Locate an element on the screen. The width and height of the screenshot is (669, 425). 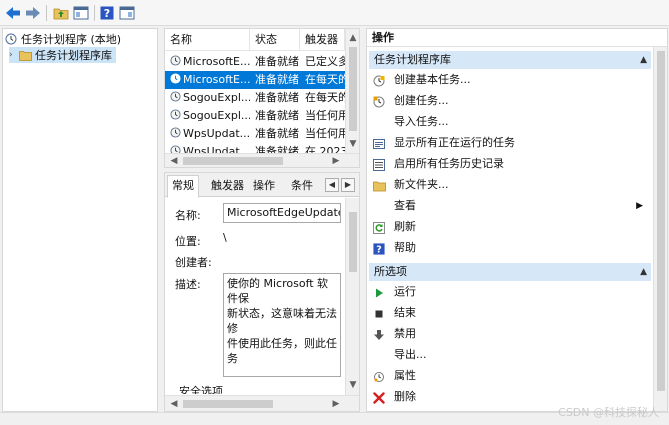
section-label: 所选项 is located at coordinates (390, 271).